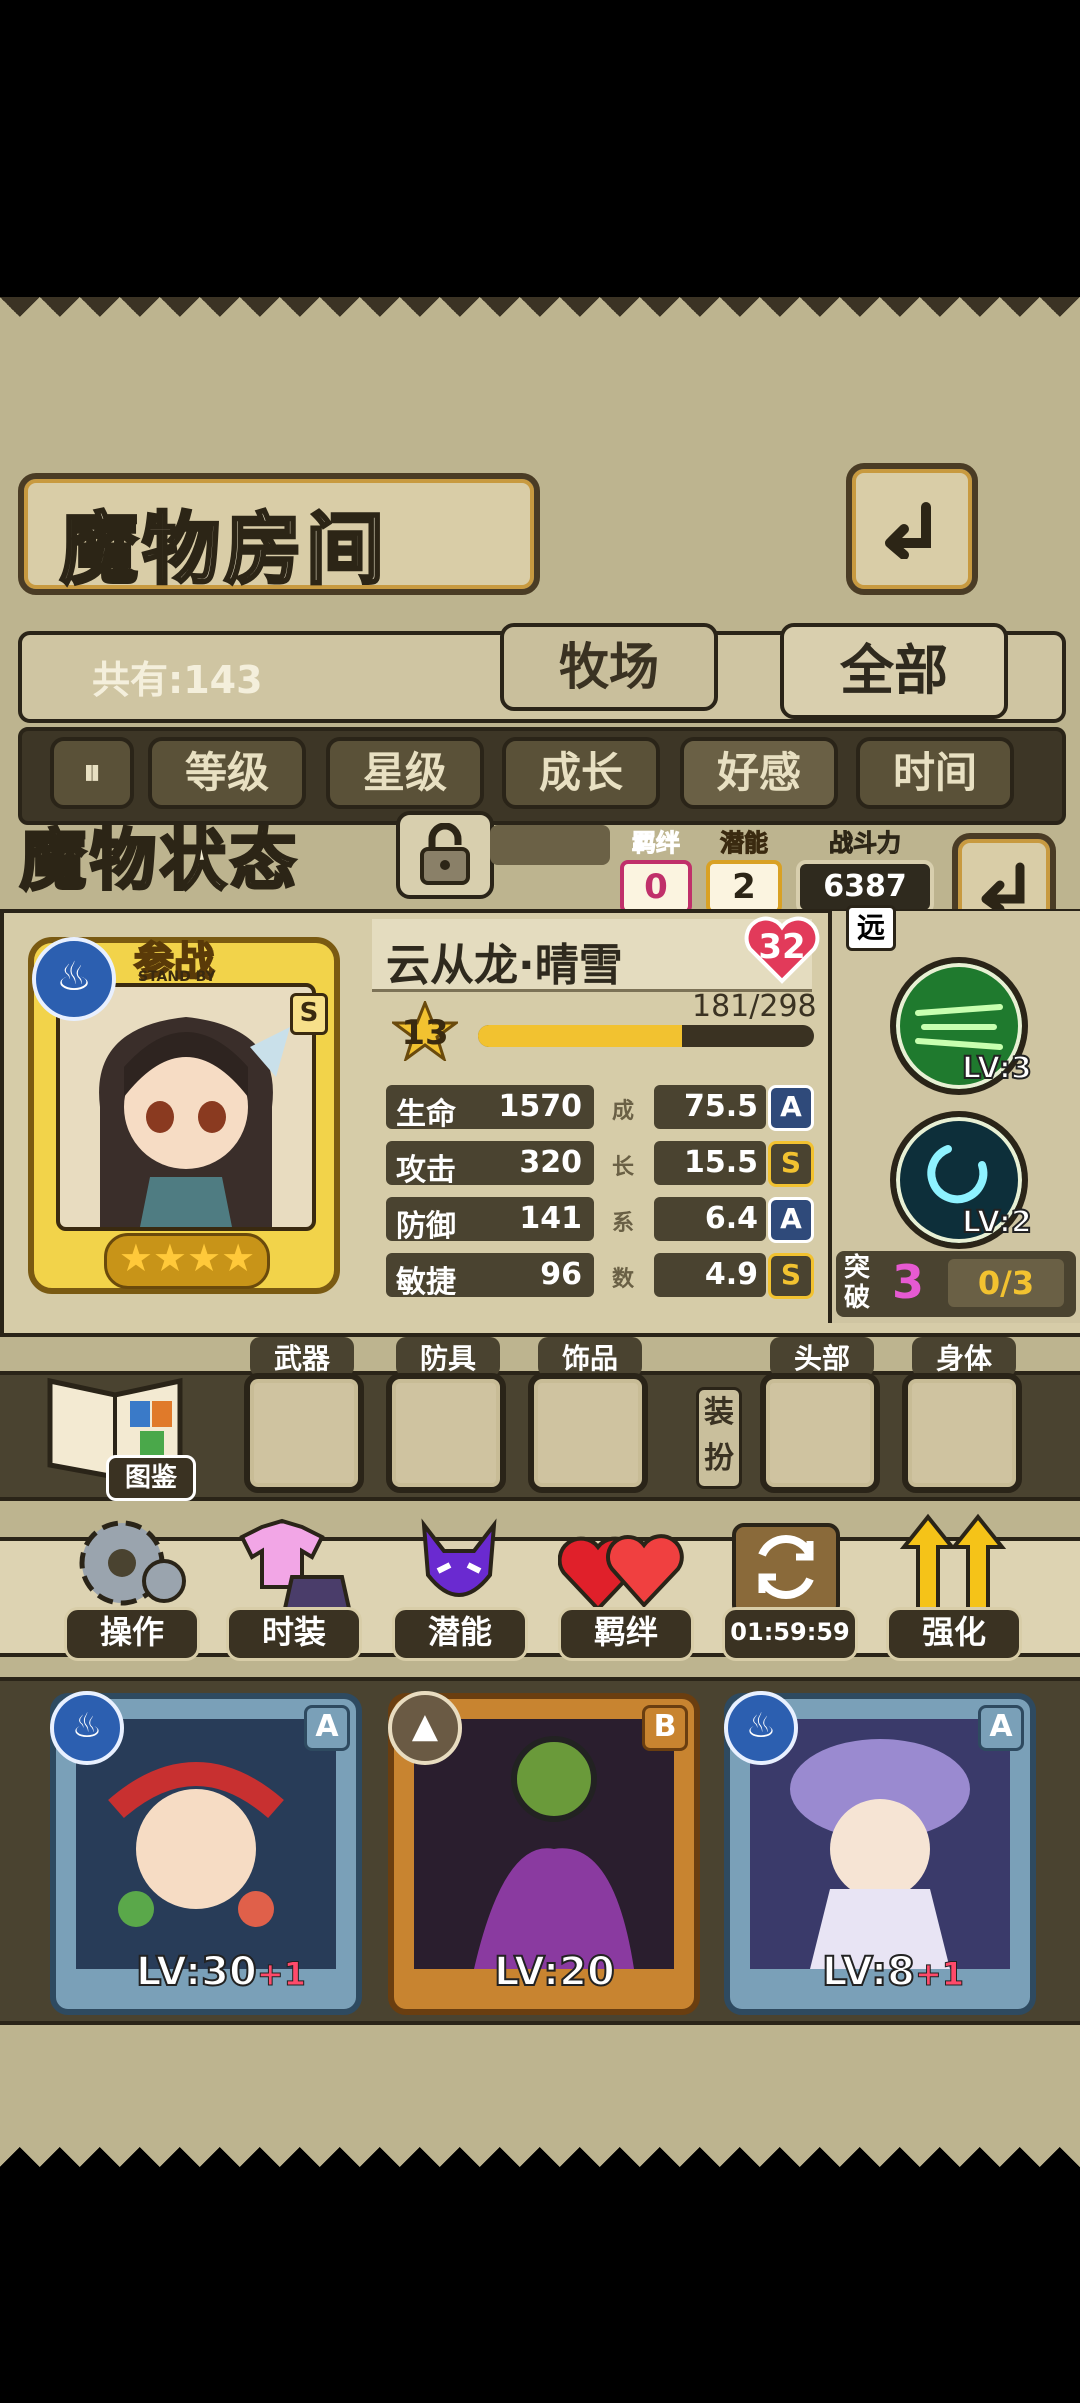  What do you see at coordinates (120, 1431) in the screenshot?
I see `codex-button: 图鉴` at bounding box center [120, 1431].